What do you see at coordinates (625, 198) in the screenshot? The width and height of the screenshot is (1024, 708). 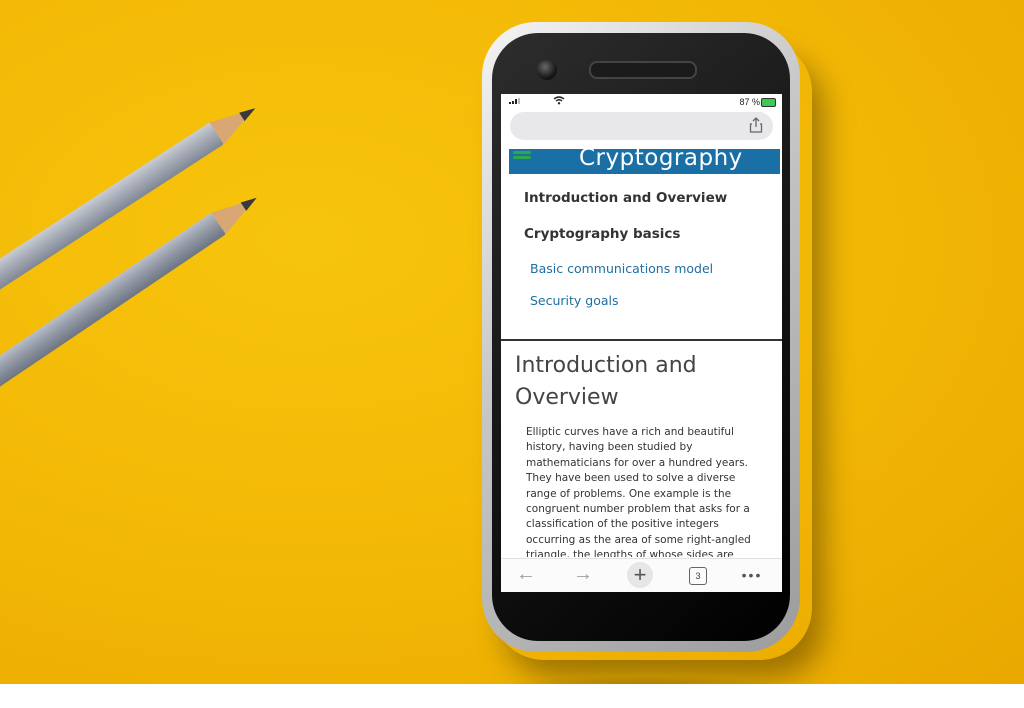 I see `toc-item-introduction: Introduction and Overview` at bounding box center [625, 198].